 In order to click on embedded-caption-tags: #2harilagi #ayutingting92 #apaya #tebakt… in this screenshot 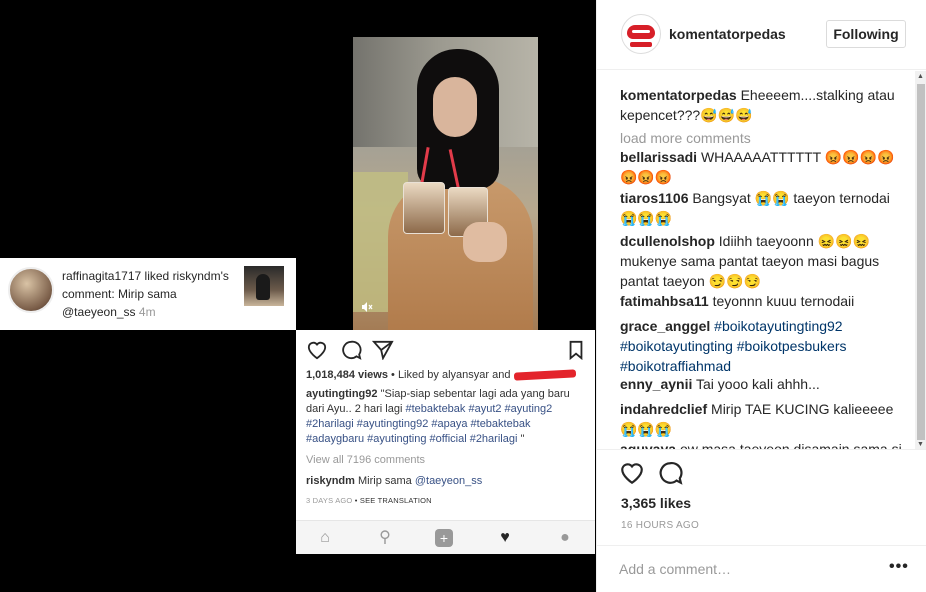, I will do `click(418, 424)`.